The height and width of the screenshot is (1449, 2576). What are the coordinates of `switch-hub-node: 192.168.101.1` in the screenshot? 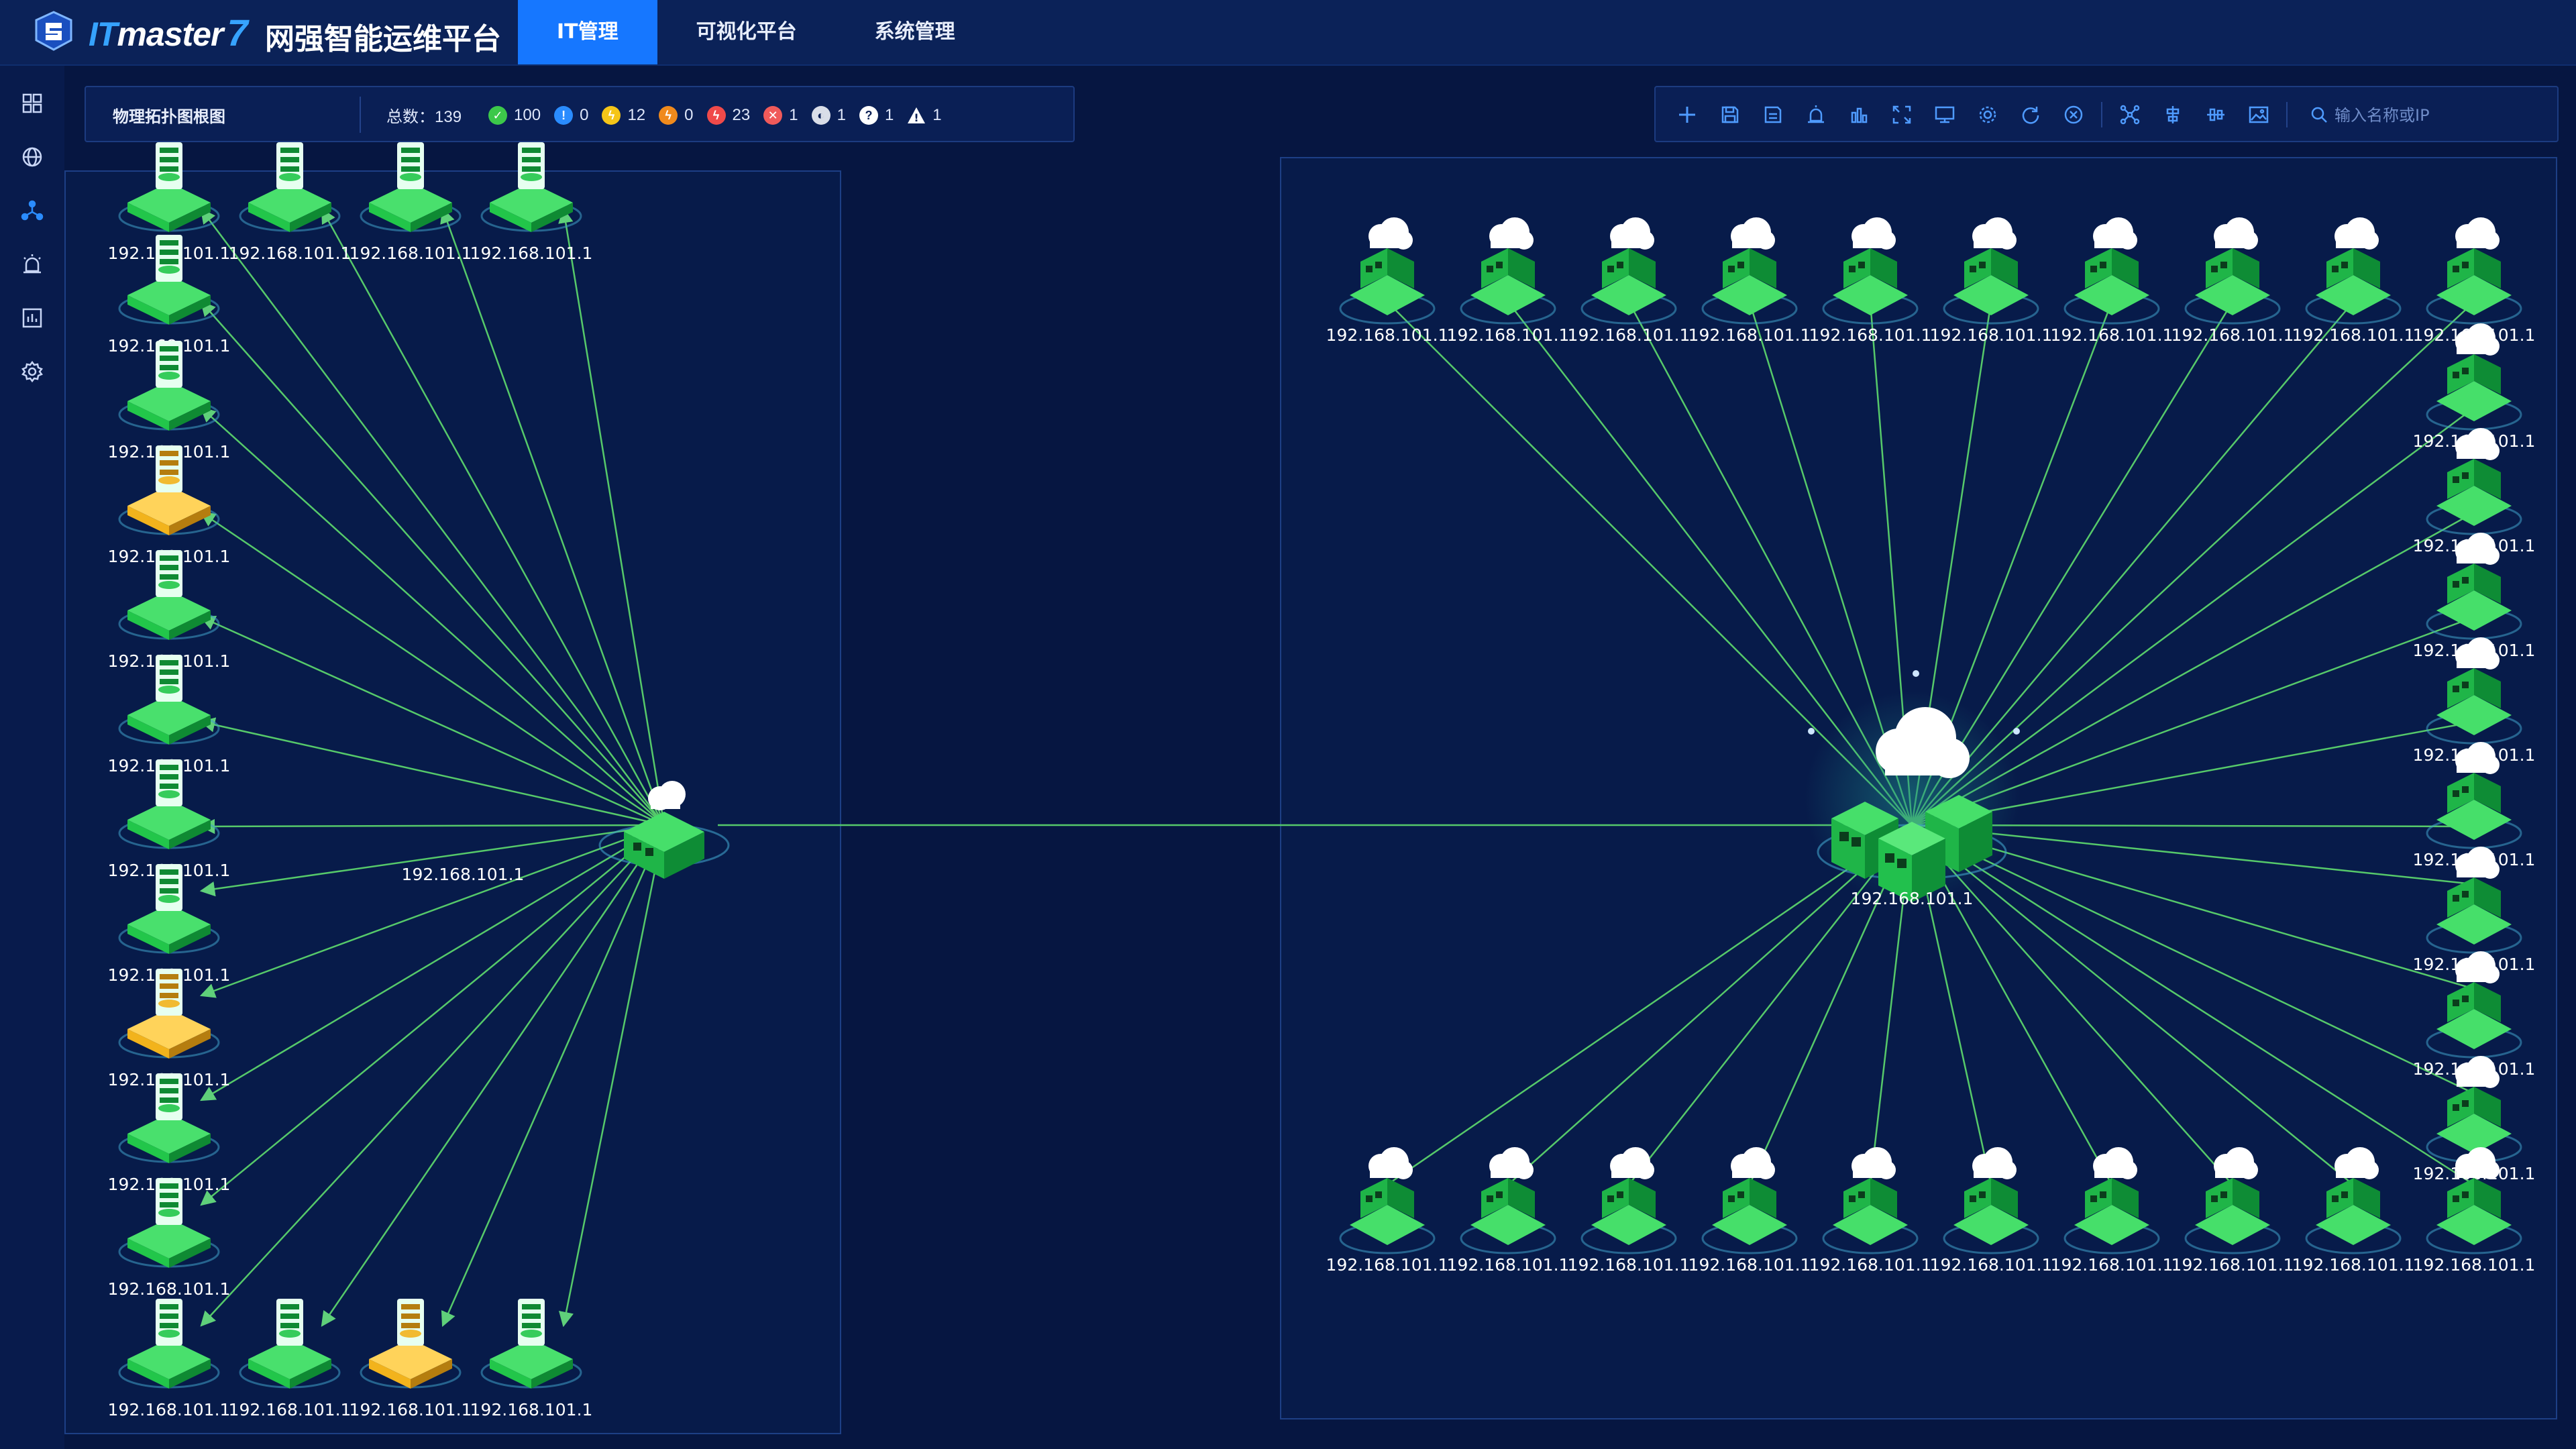 It's located at (566, 832).